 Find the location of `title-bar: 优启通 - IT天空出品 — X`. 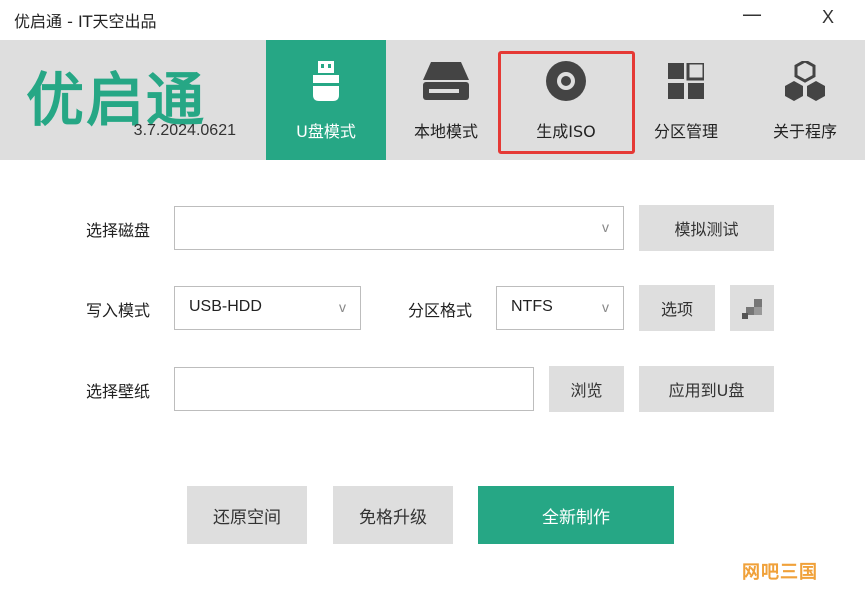

title-bar: 优启通 - IT天空出品 — X is located at coordinates (432, 20).